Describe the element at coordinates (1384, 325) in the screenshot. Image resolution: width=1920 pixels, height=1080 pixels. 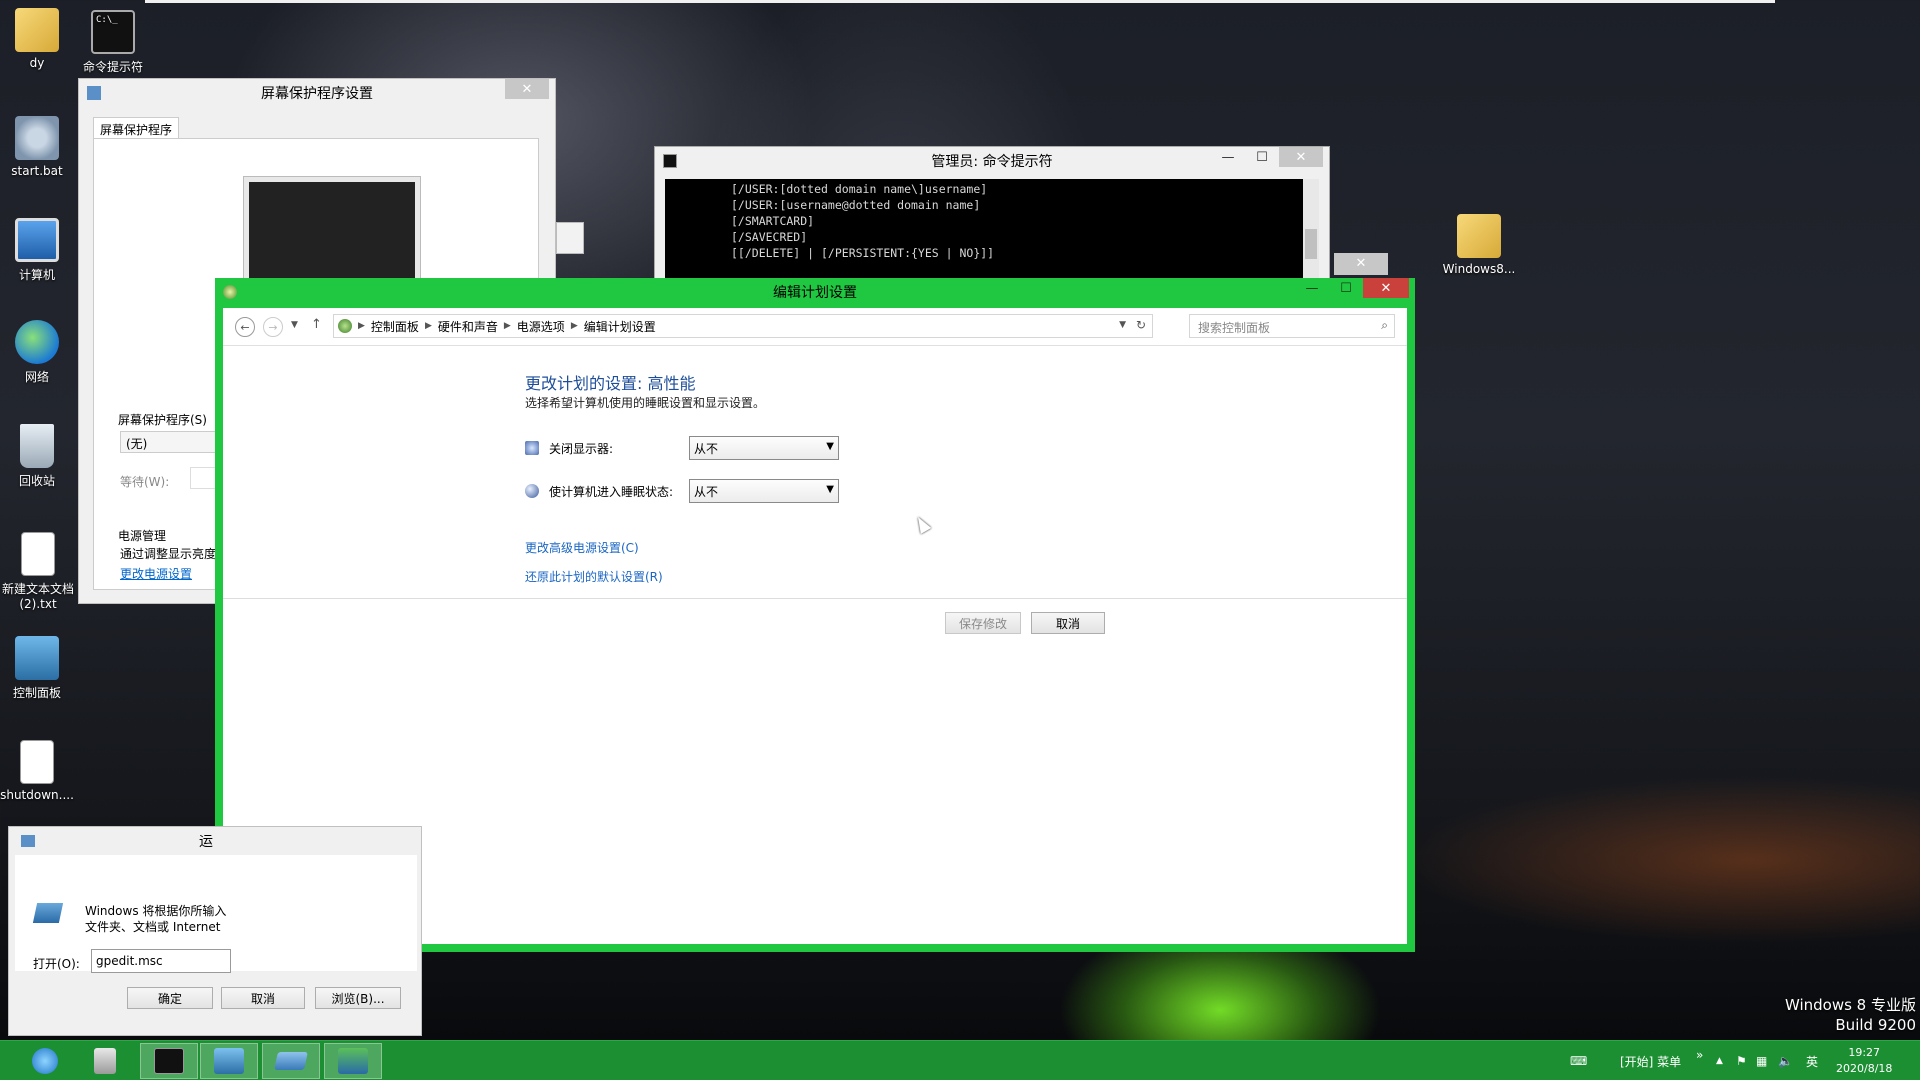
I see `search-icon: ⌕` at that location.